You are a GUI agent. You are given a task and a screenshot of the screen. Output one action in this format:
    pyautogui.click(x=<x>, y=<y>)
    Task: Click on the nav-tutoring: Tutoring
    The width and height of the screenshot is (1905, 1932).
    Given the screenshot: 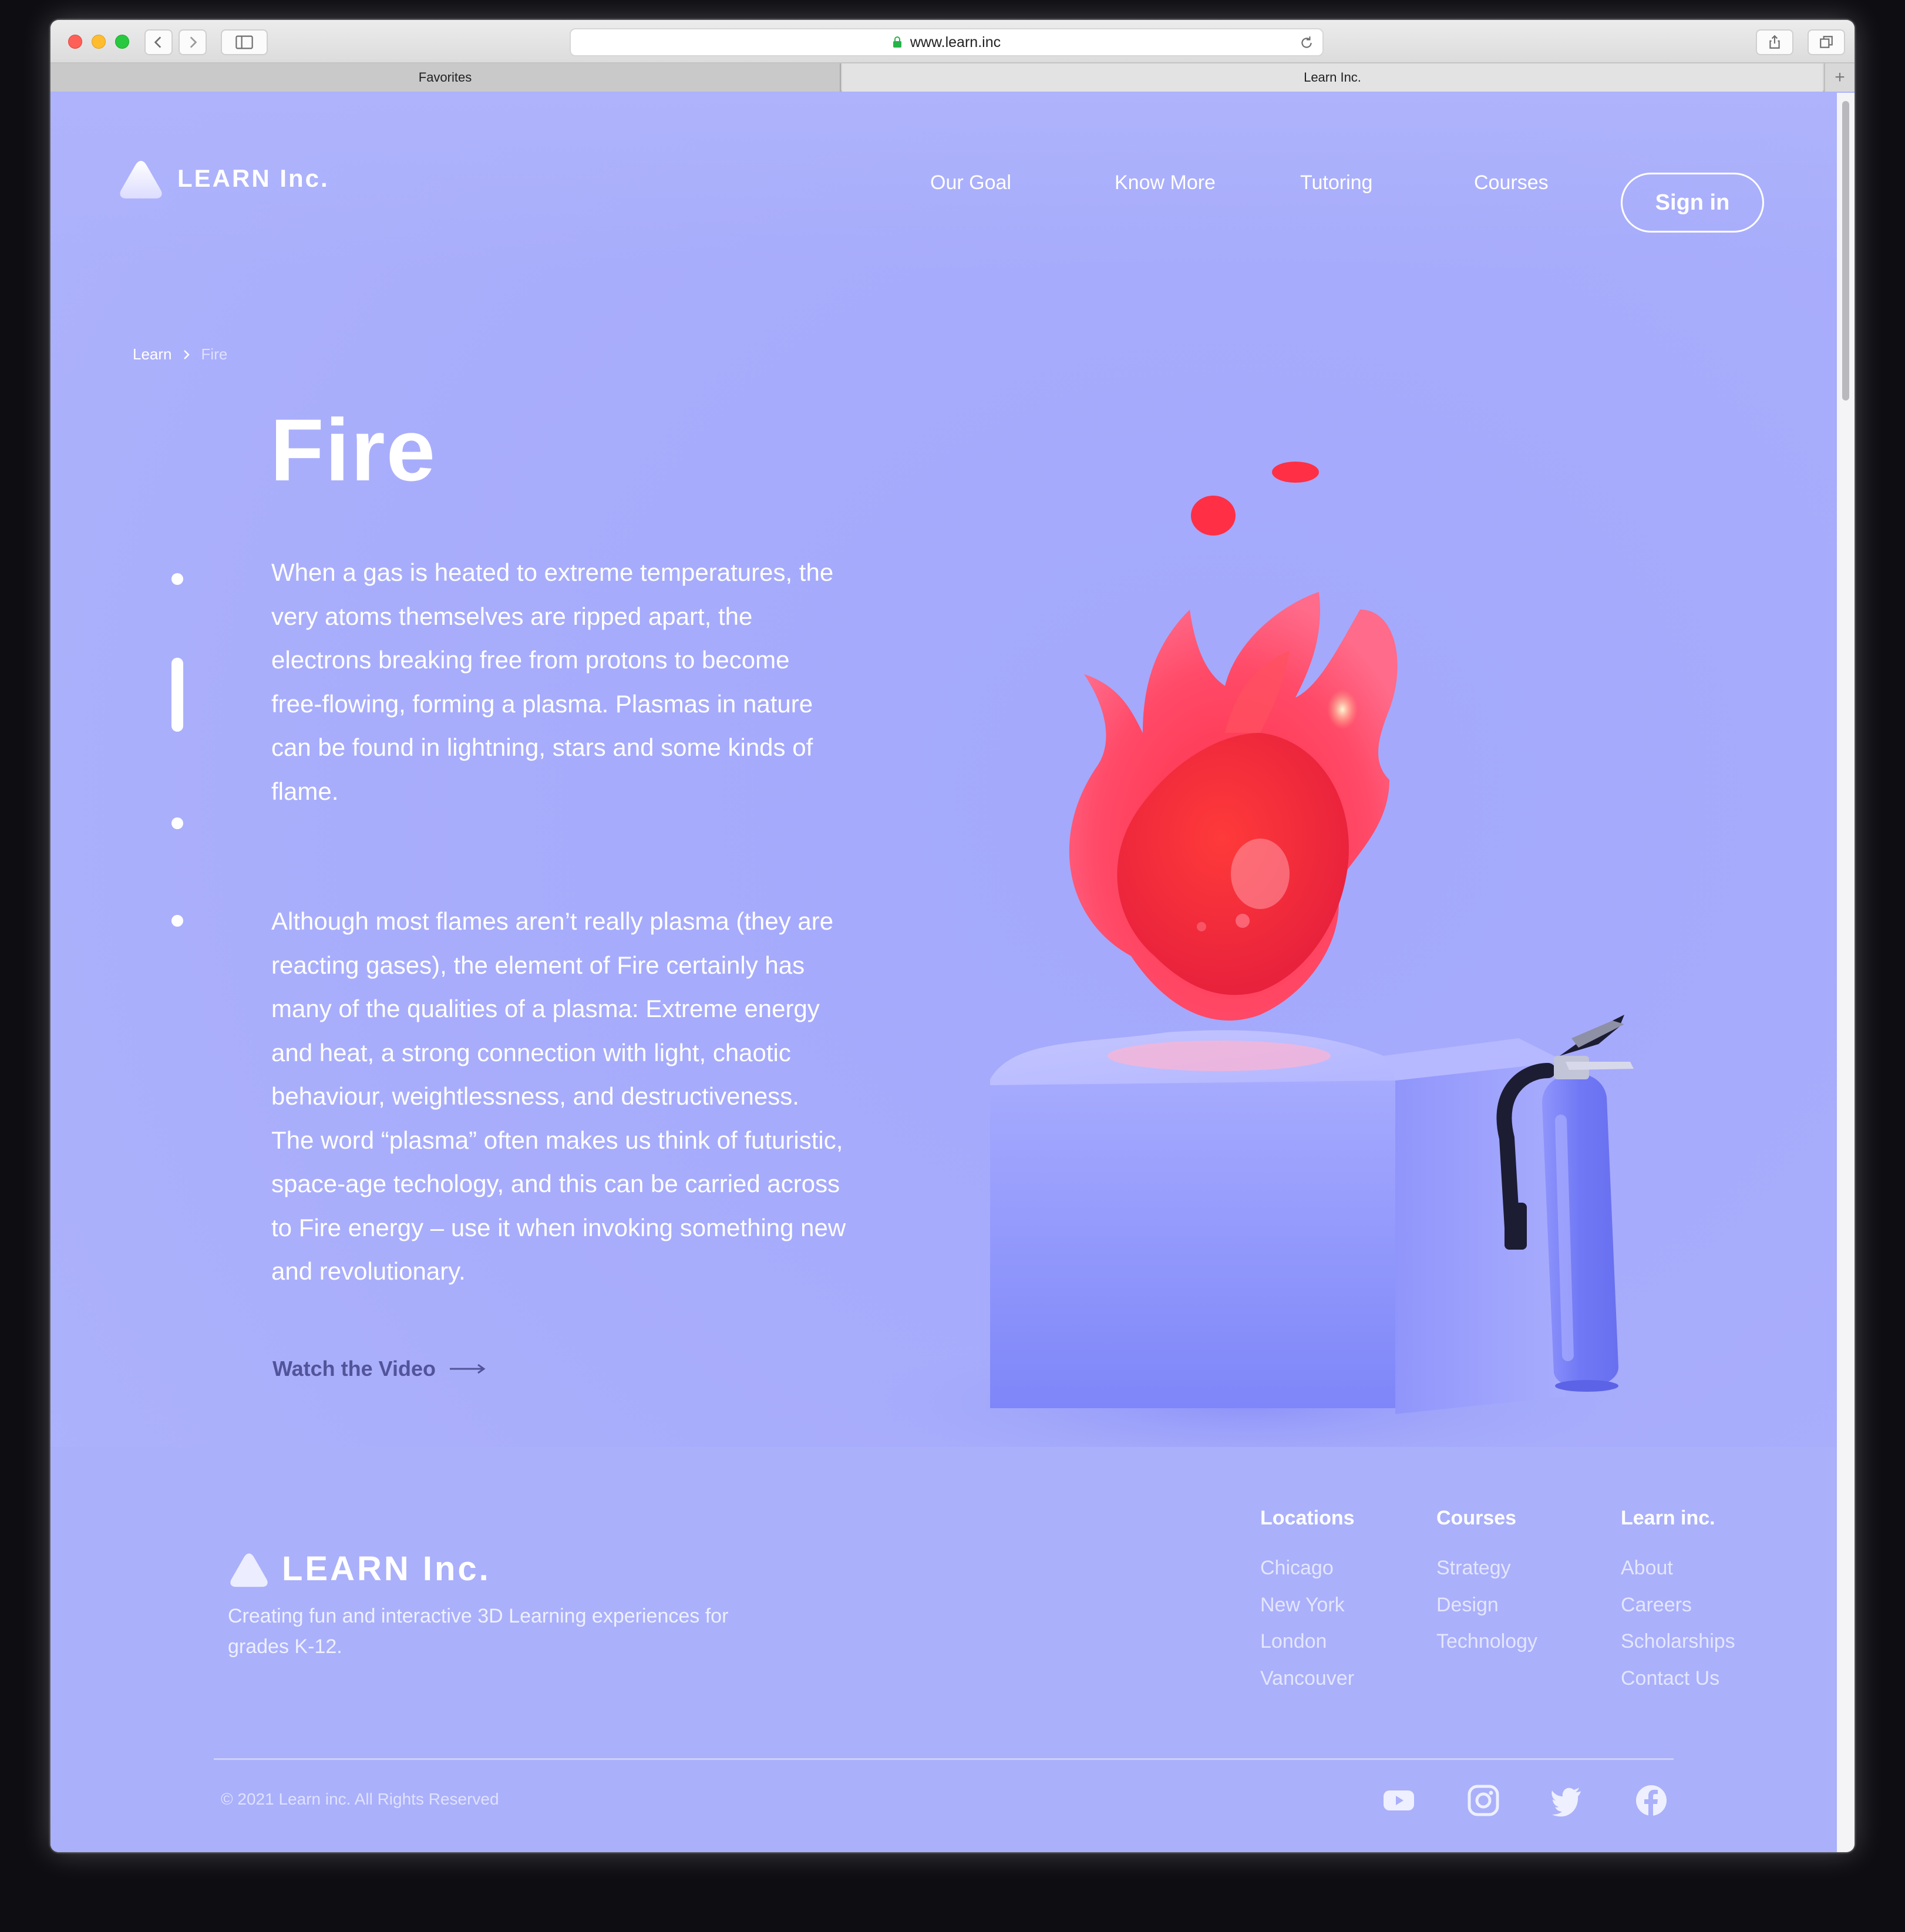 What is the action you would take?
    pyautogui.click(x=1336, y=182)
    